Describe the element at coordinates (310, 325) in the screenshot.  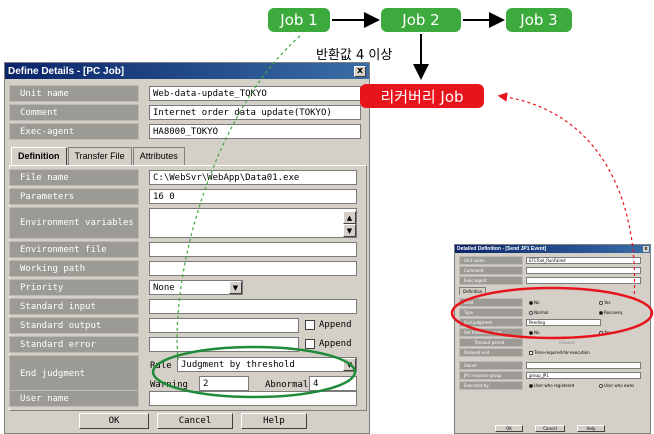
I see `std-output-append-checkbox` at that location.